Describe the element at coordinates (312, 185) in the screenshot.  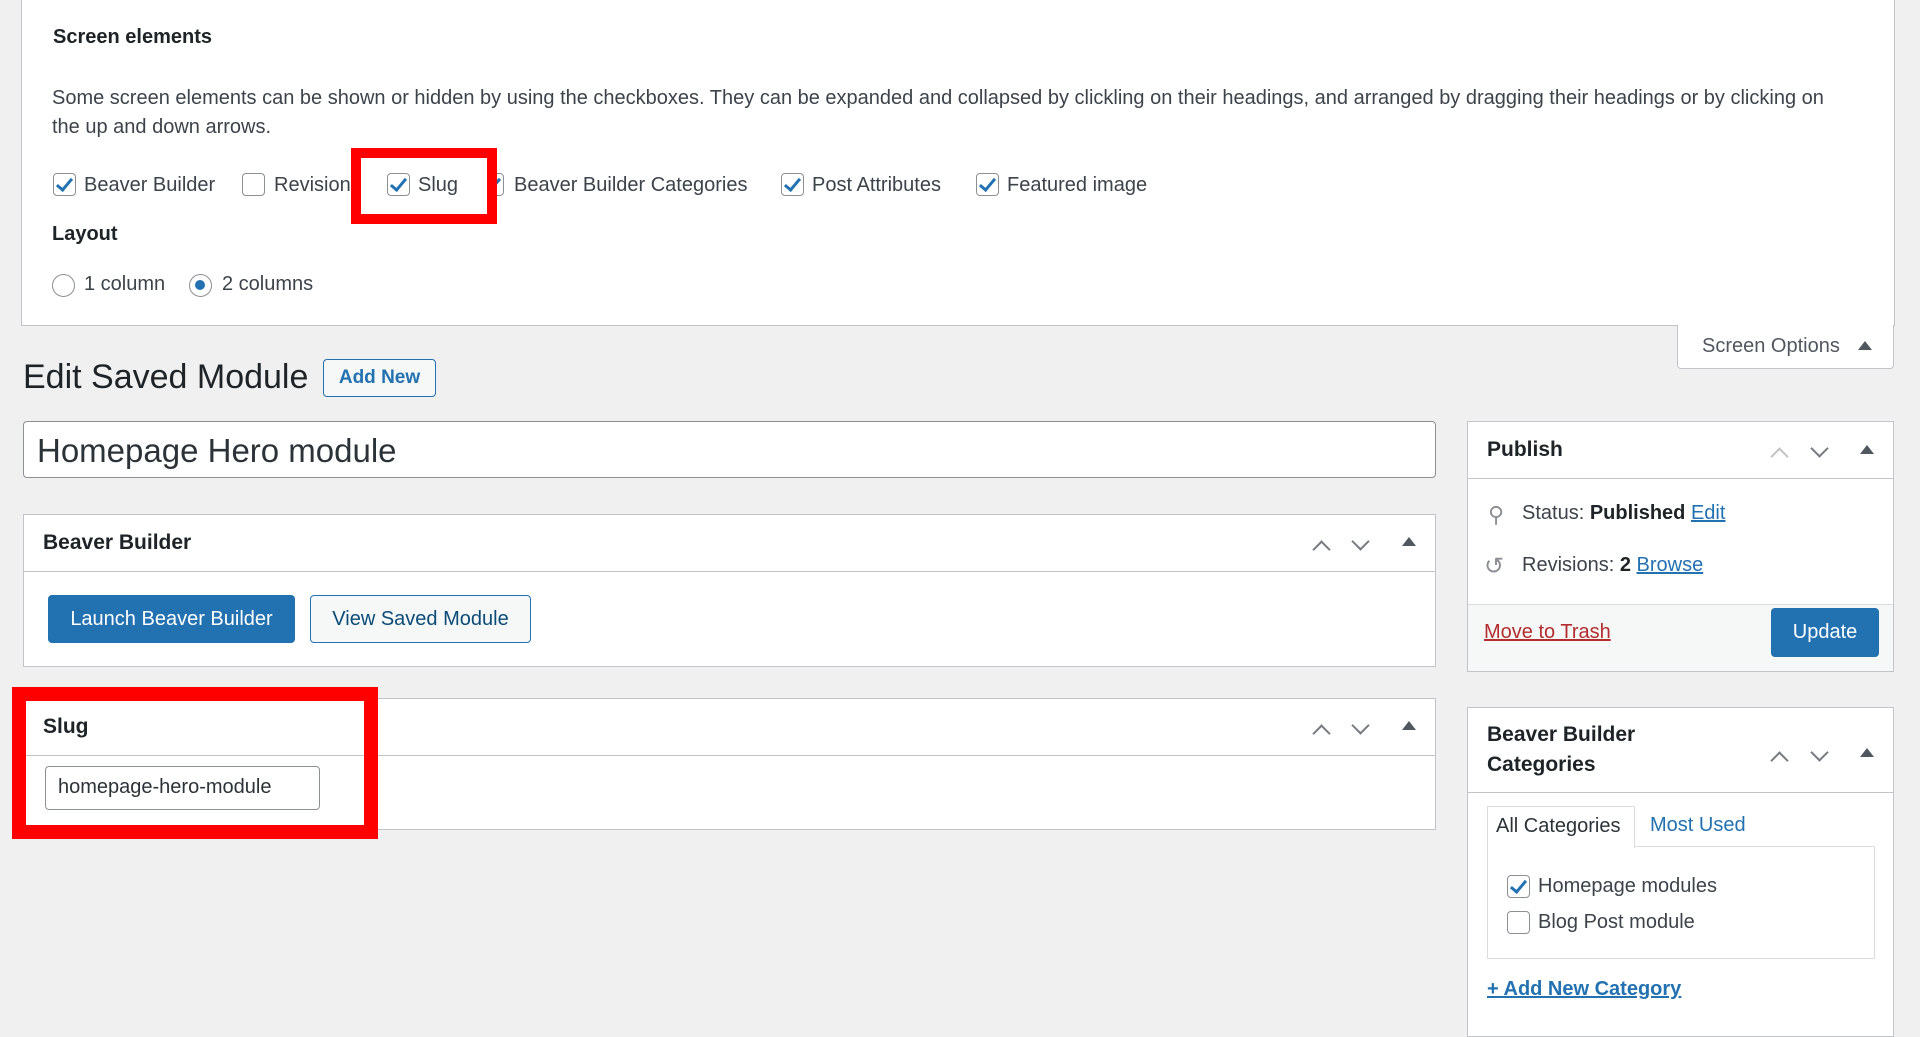
I see `label-revision: Revision` at that location.